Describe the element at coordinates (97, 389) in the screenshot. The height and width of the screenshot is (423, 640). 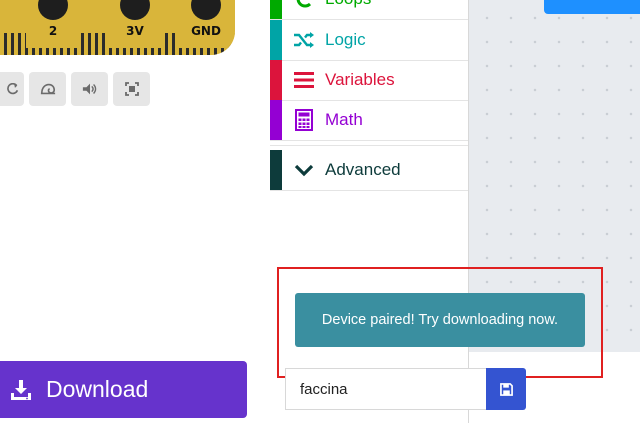
I see `download-label: Download` at that location.